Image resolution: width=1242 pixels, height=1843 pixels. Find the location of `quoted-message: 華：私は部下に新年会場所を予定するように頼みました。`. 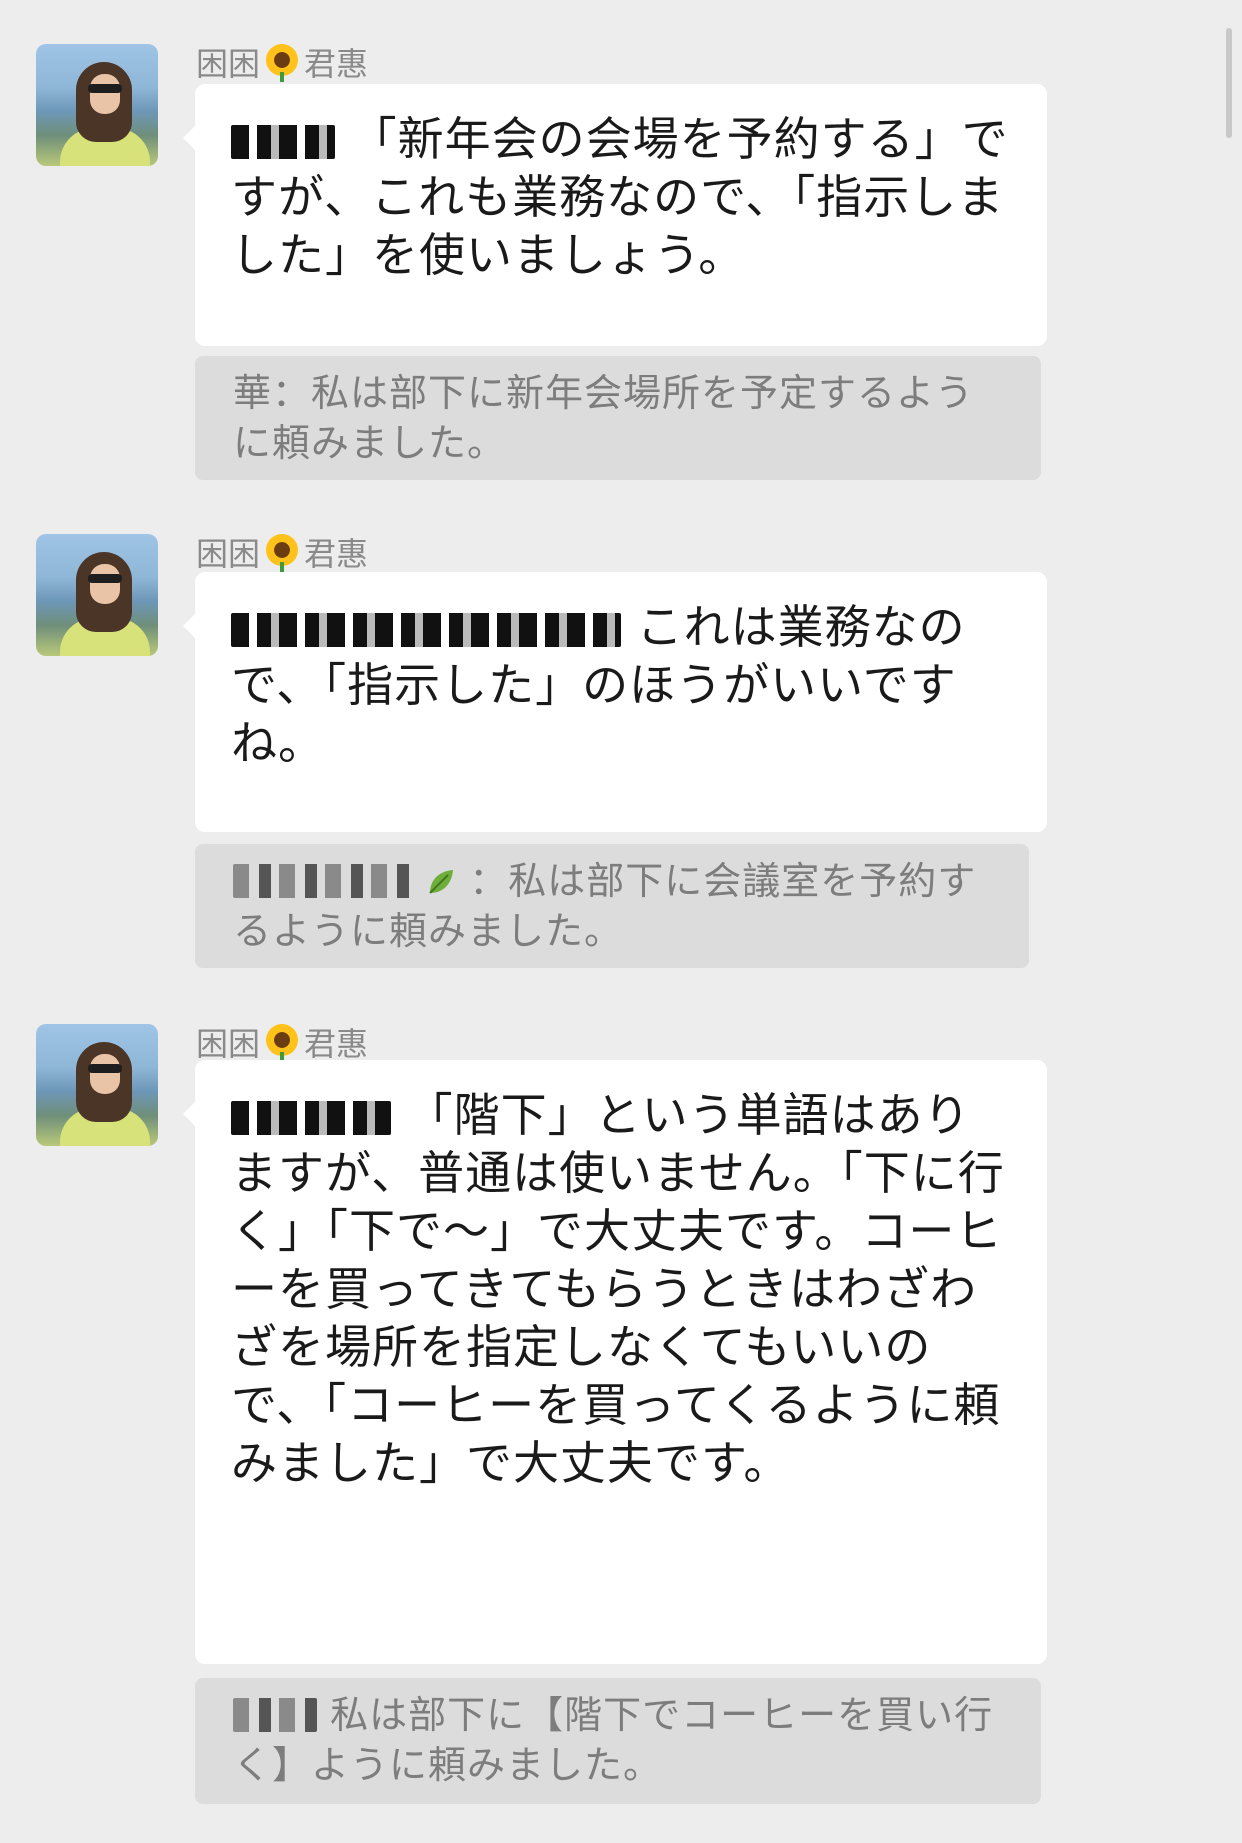

quoted-message: 華：私は部下に新年会場所を予定するように頼みました。 is located at coordinates (618, 418).